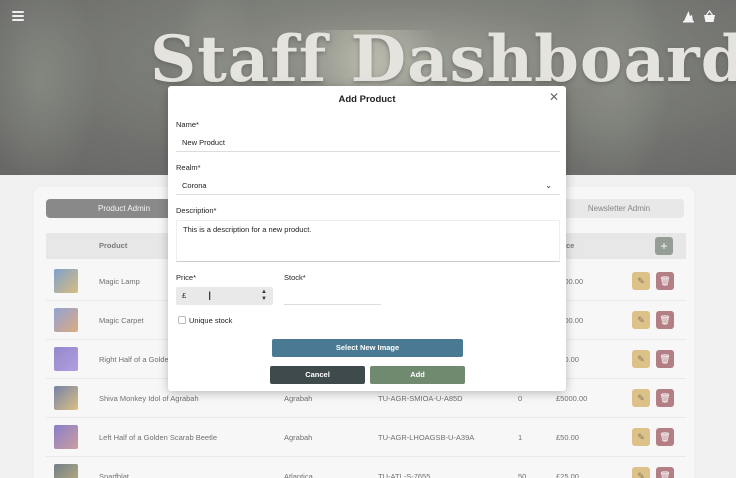  What do you see at coordinates (224, 296) in the screenshot?
I see `price-input: £ I ▲ ▼` at bounding box center [224, 296].